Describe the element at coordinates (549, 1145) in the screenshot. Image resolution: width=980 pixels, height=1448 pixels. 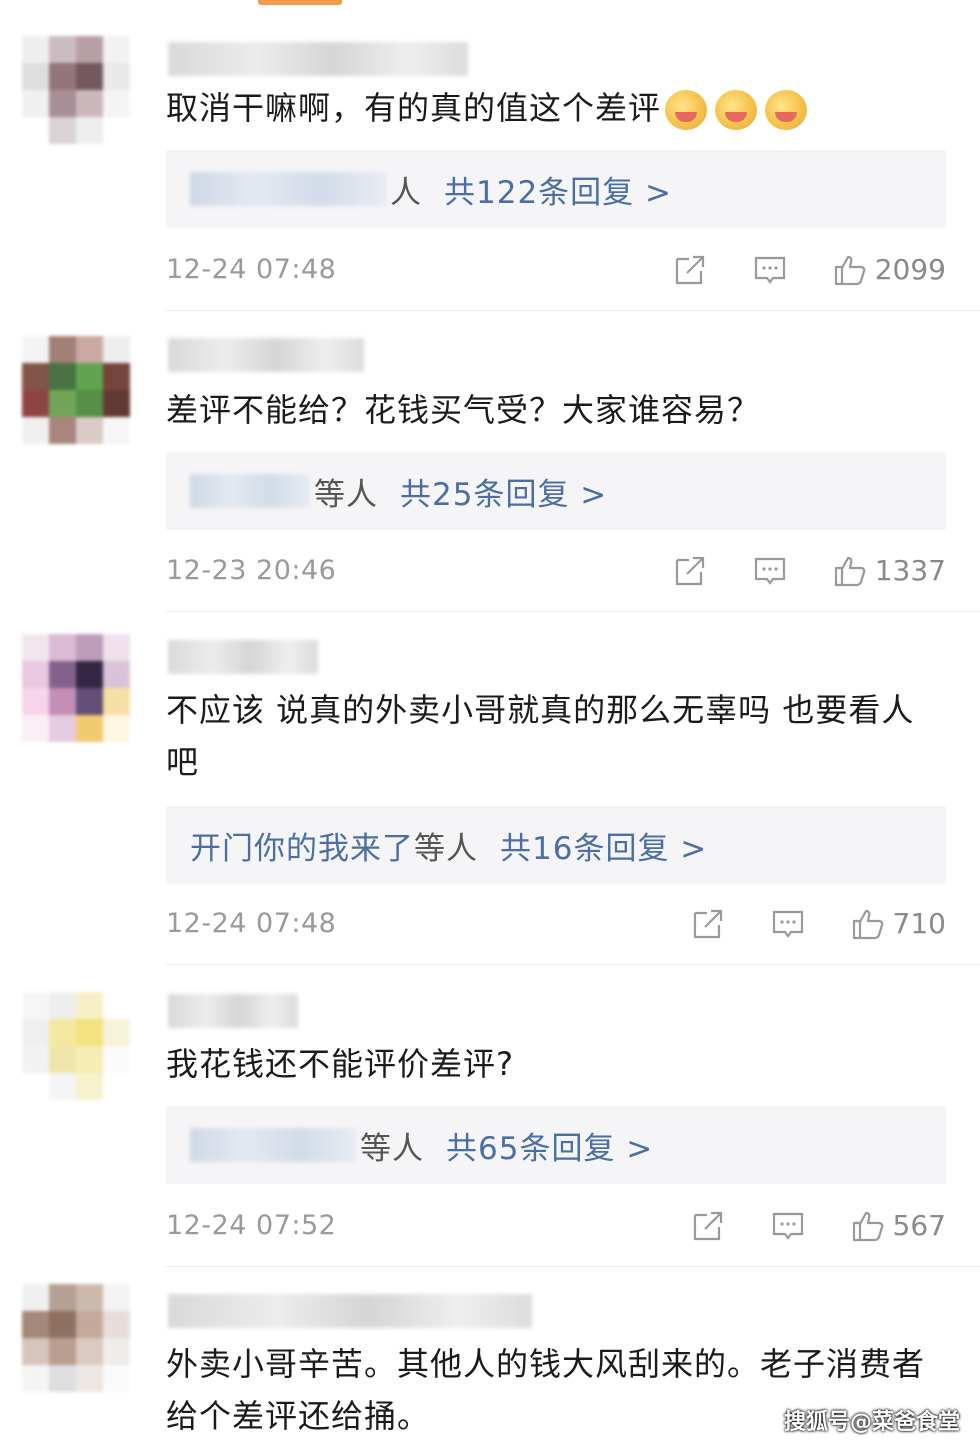
I see `reply-count-link: 共65条回复 >` at that location.